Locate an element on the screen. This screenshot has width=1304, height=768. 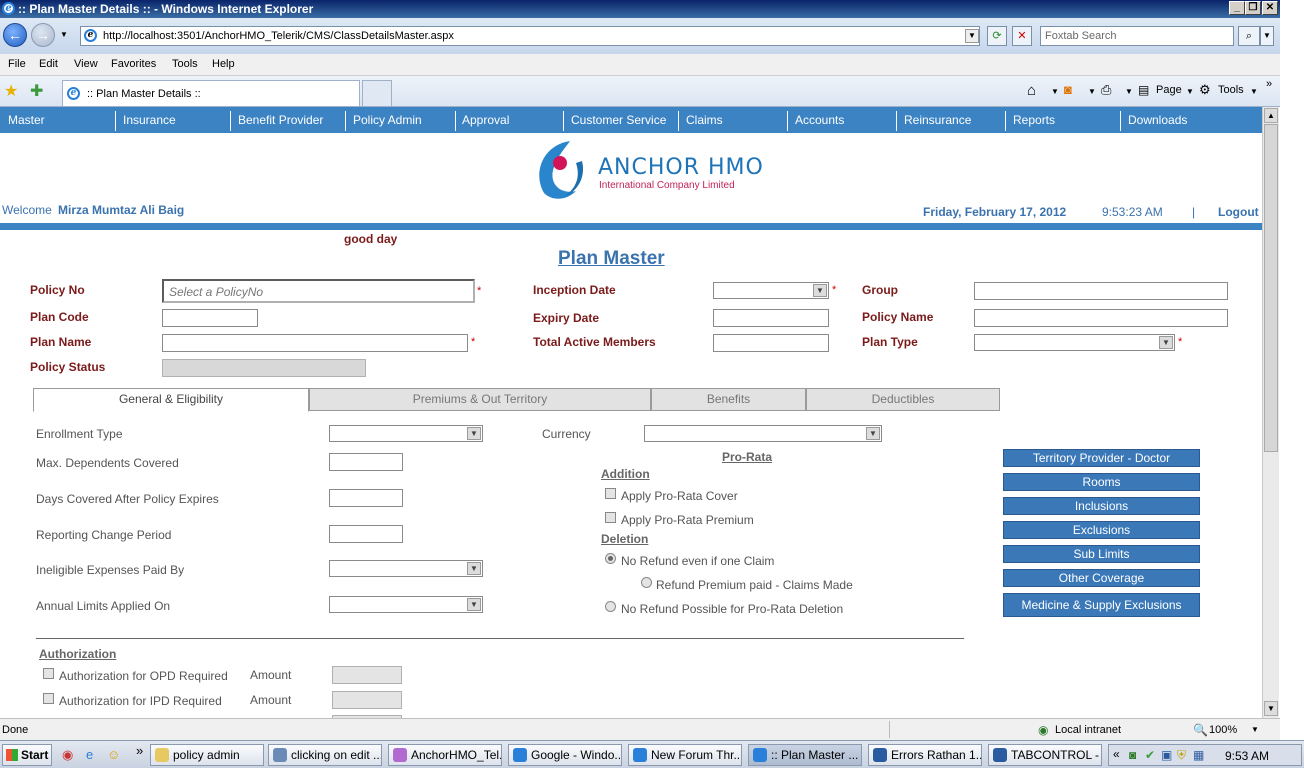
nav-downloads: Downloads is located at coordinates (1157, 120).